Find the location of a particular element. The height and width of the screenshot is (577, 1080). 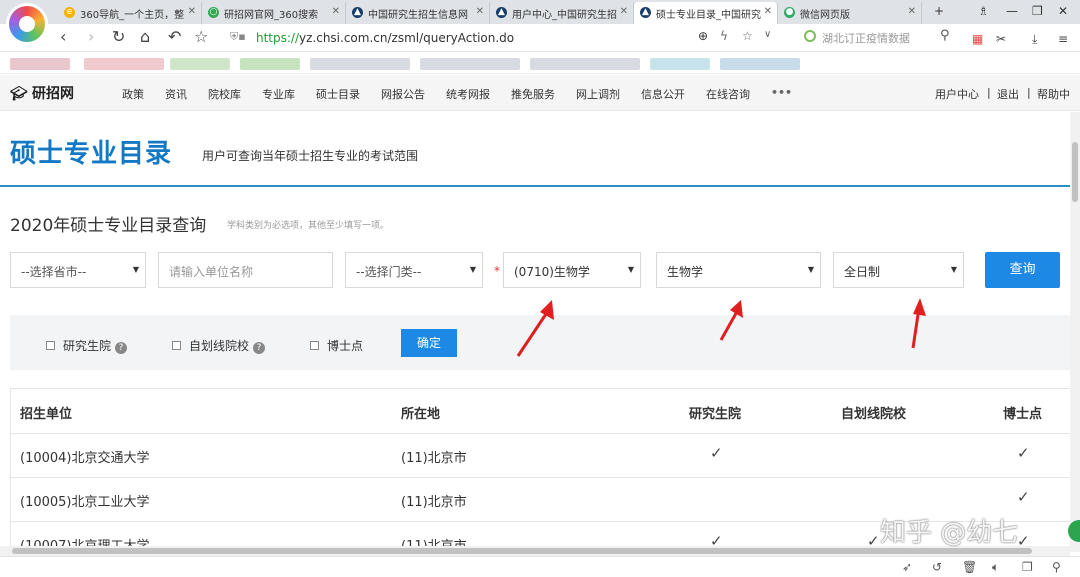

trash-icon: 🗑︎ is located at coordinates (969, 567).